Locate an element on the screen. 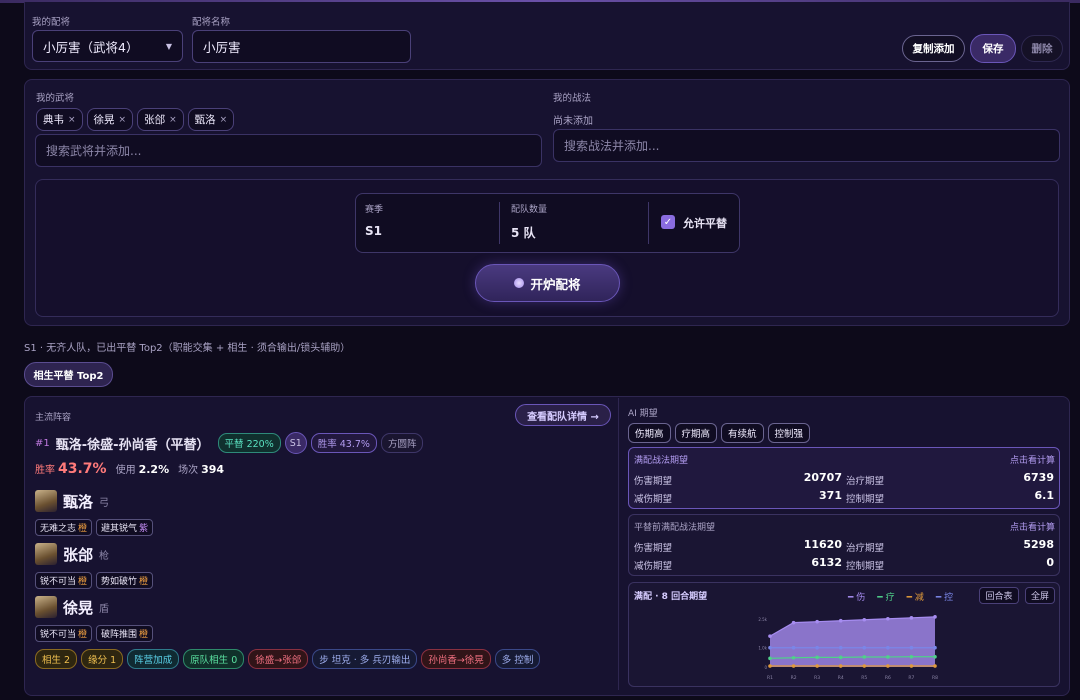 This screenshot has width=1080, height=700. hero-chip: 甄洛 × is located at coordinates (211, 119).